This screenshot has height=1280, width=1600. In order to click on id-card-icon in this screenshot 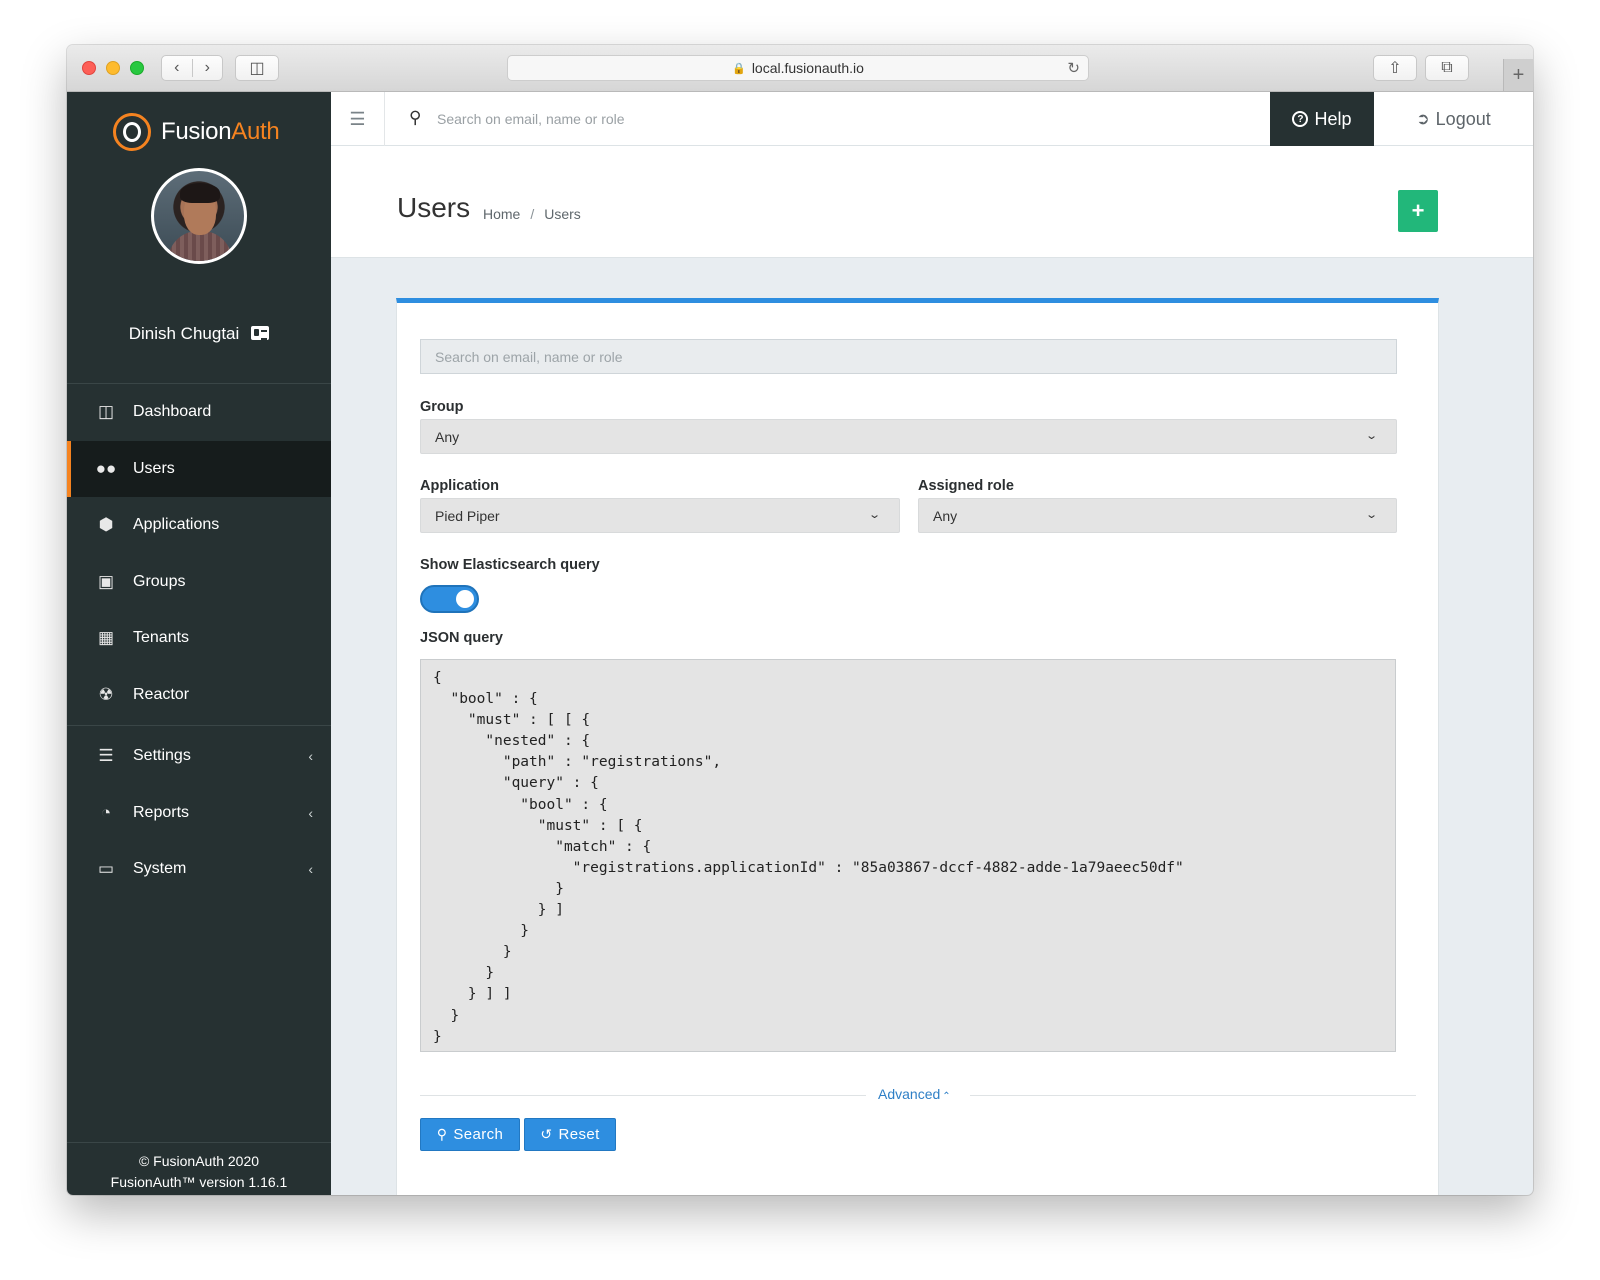, I will do `click(260, 333)`.